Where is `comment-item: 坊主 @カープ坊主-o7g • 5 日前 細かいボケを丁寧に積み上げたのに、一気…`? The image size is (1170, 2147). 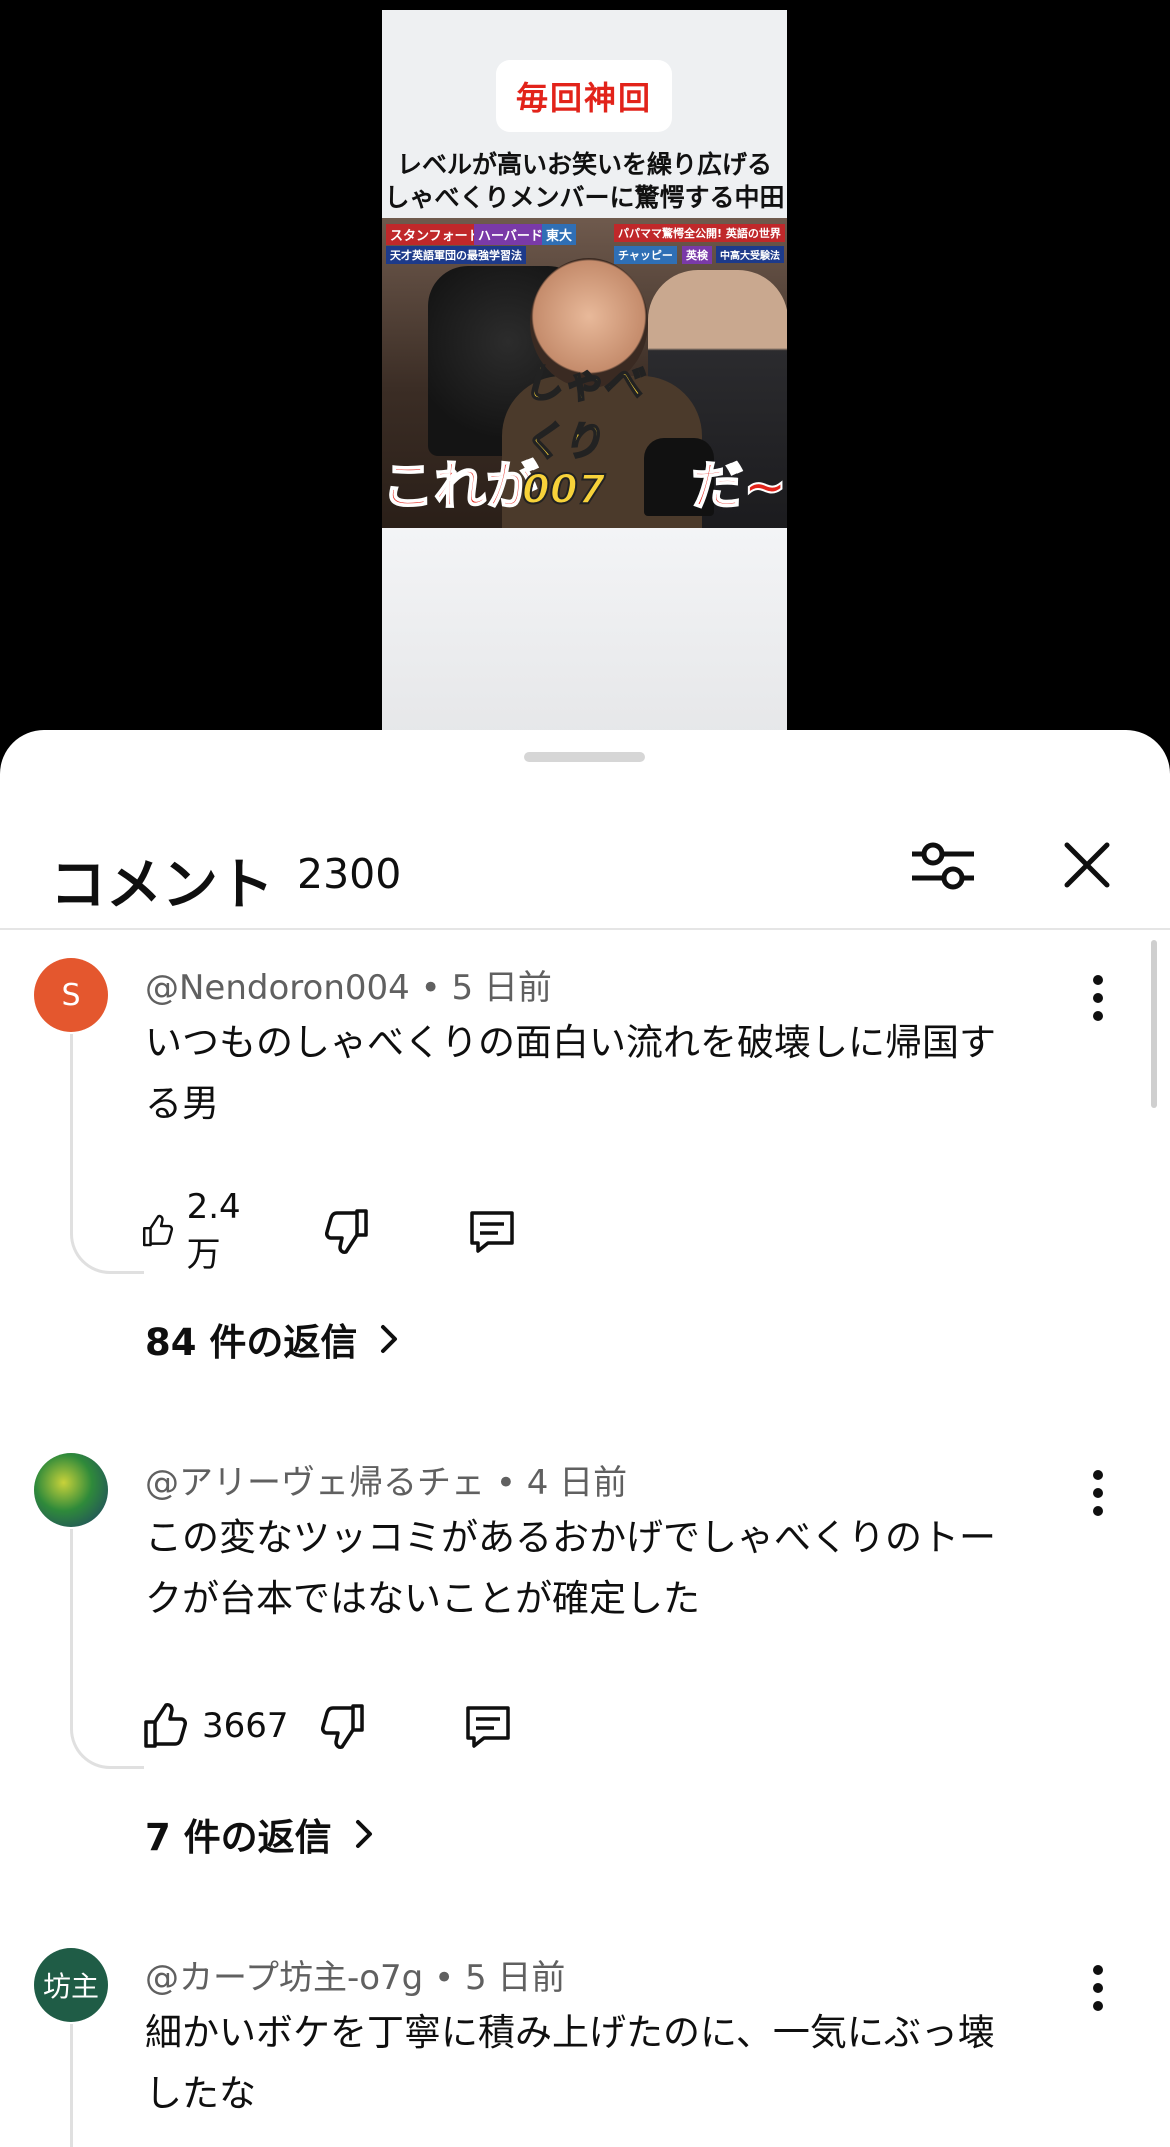 comment-item: 坊主 @カープ坊主-o7g • 5 日前 細かいボケを丁寧に積み上げたのに、一気… is located at coordinates (585, 2033).